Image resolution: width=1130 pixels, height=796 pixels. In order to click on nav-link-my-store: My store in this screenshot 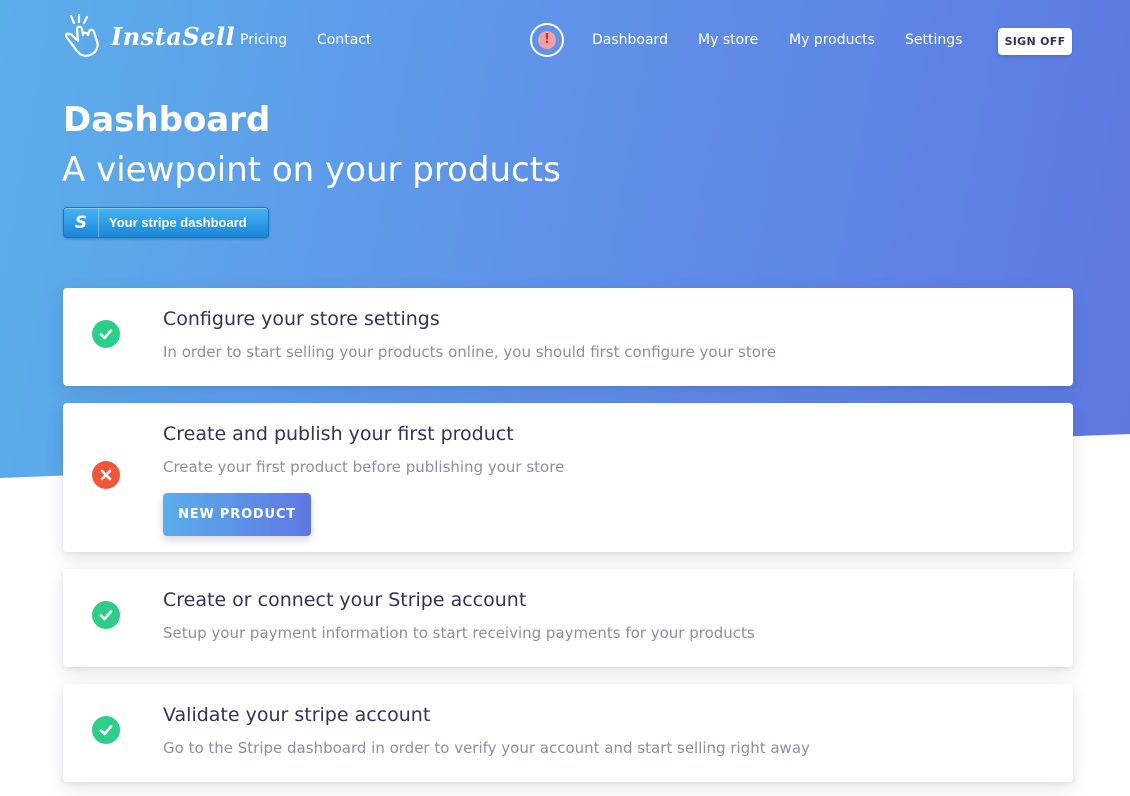, I will do `click(728, 40)`.